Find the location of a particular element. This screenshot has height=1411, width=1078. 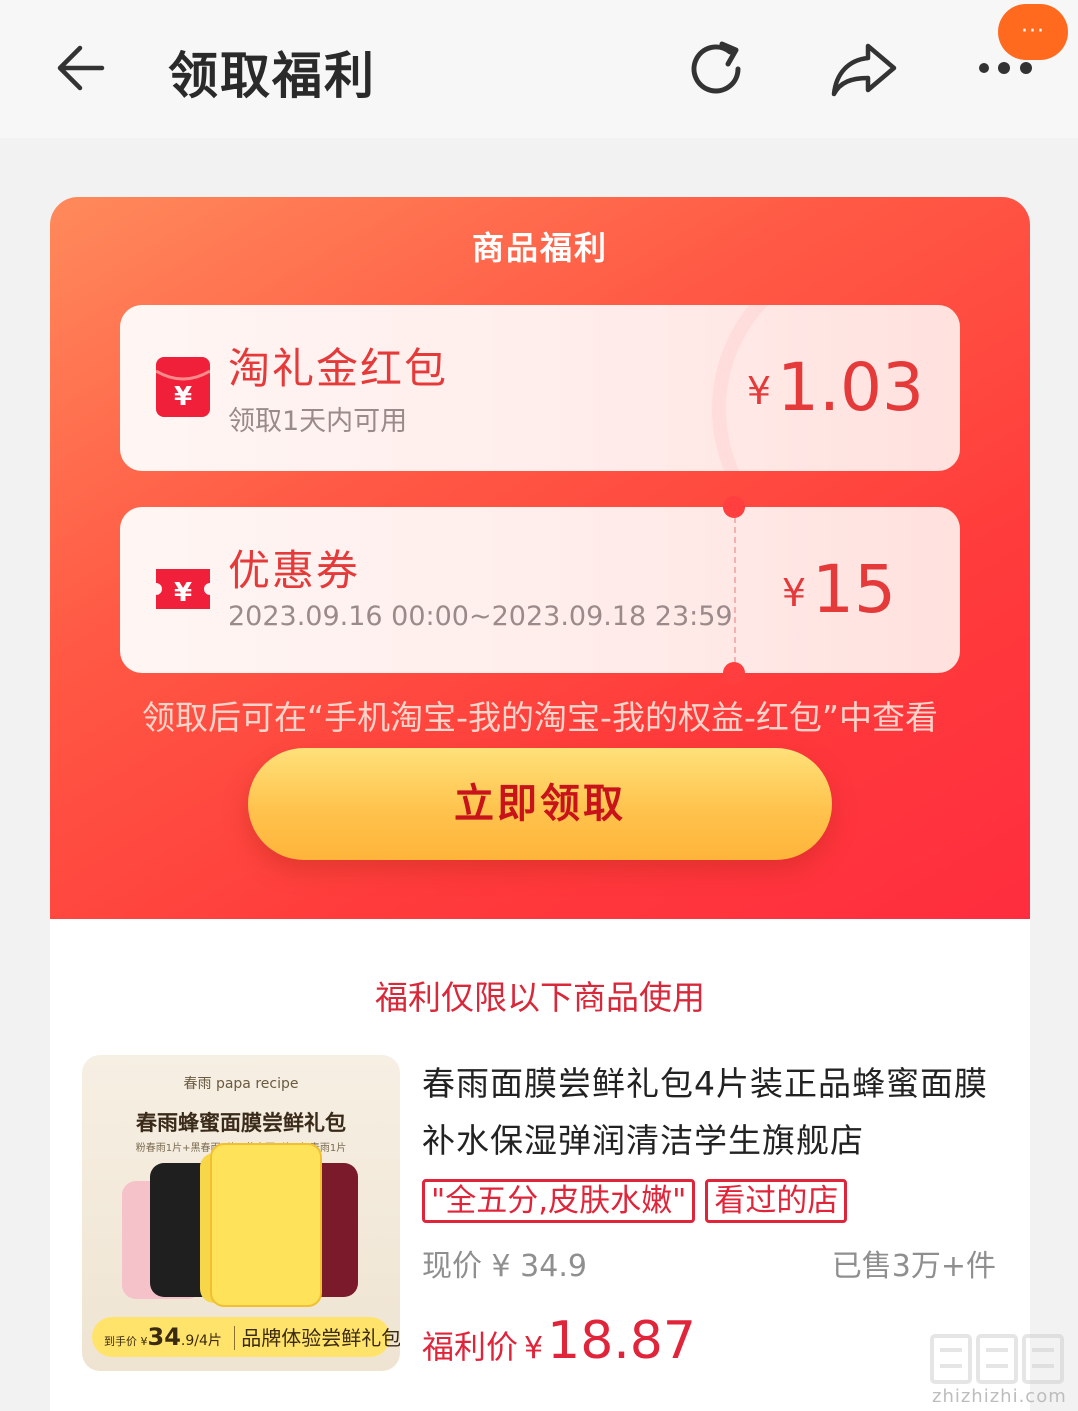

claim-now-button: 立即领取 is located at coordinates (540, 804).